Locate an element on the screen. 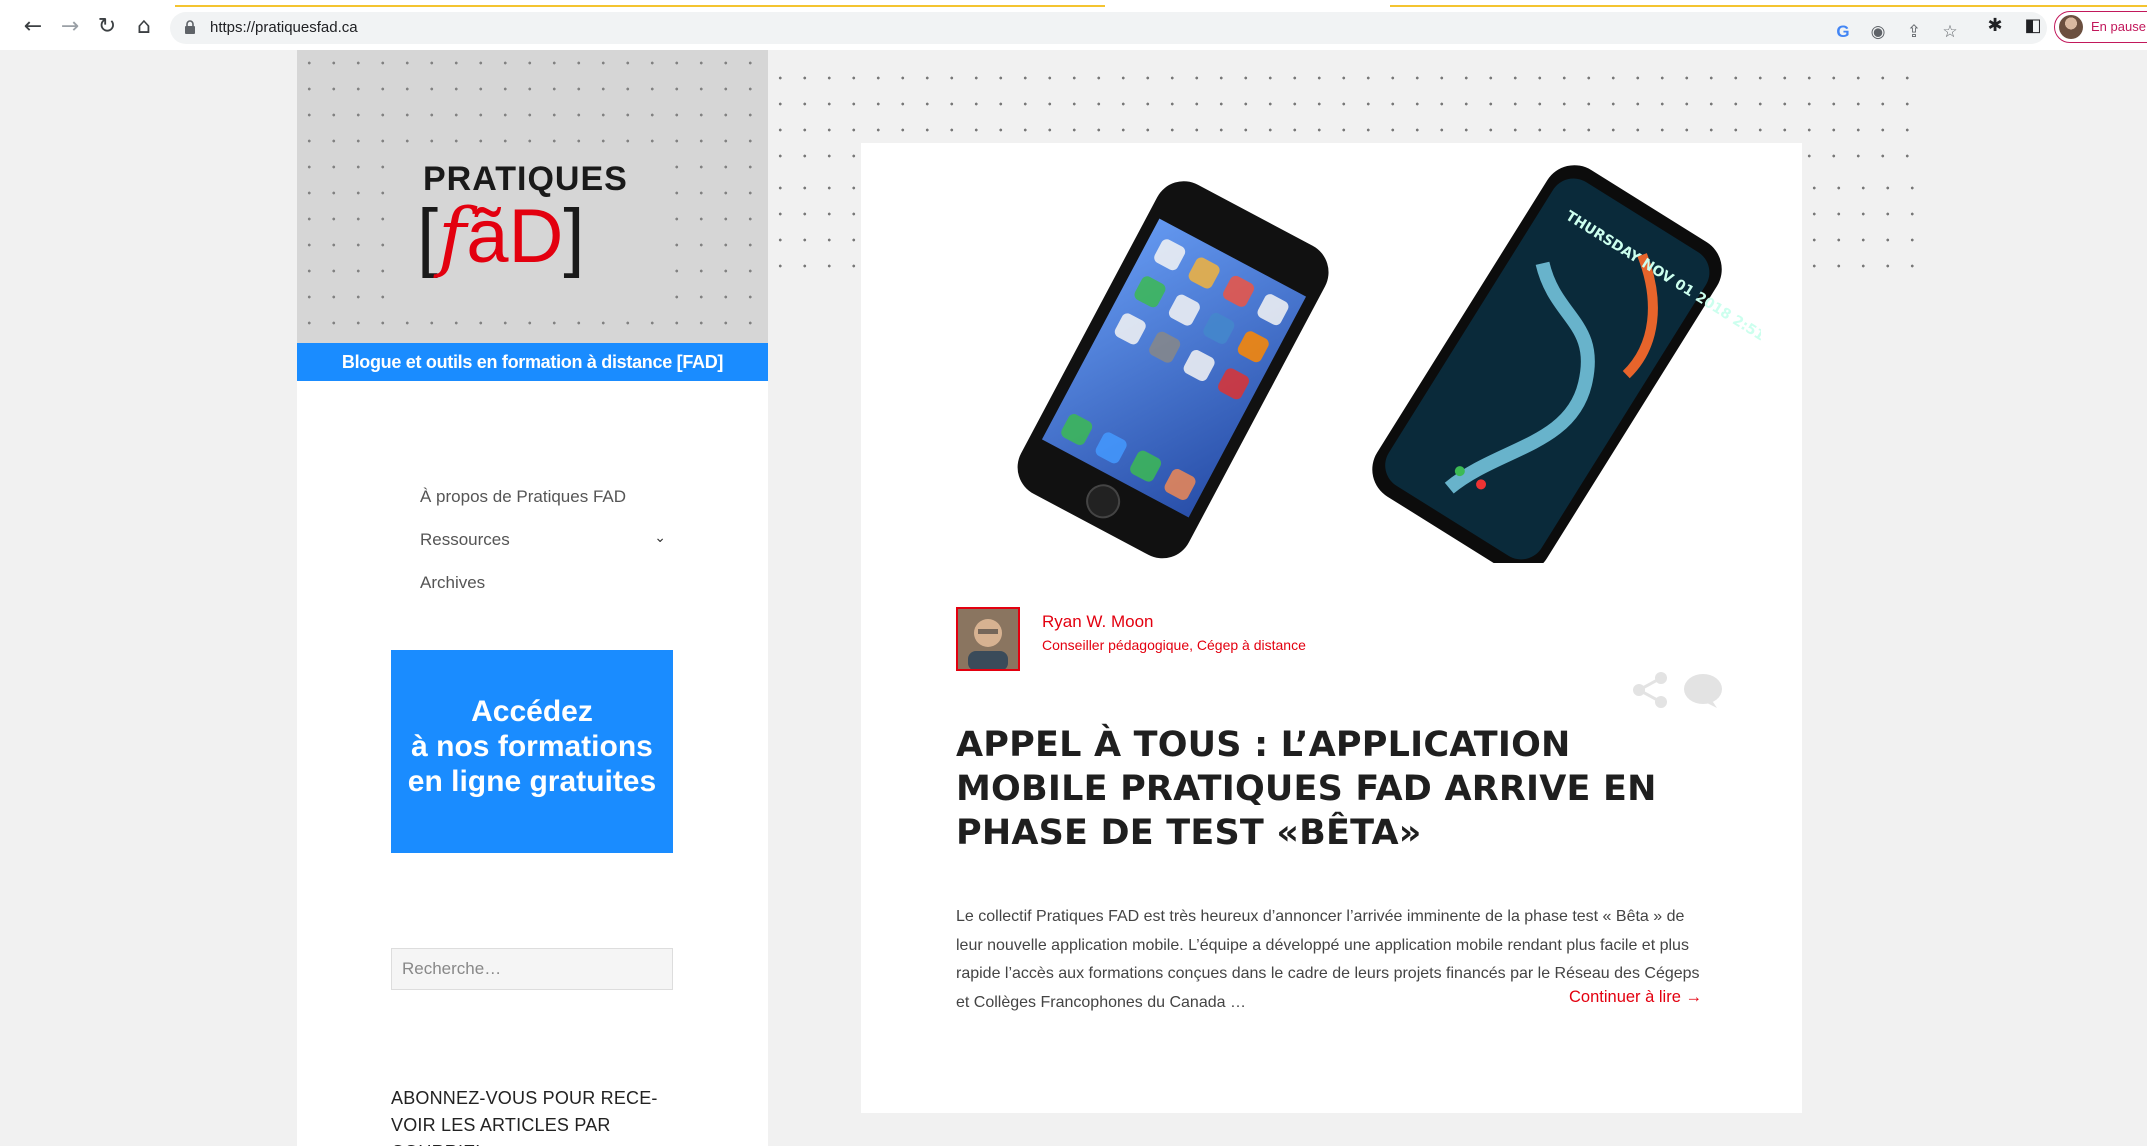 The height and width of the screenshot is (1146, 2147). eye-off-icon: ◉ is located at coordinates (1878, 32).